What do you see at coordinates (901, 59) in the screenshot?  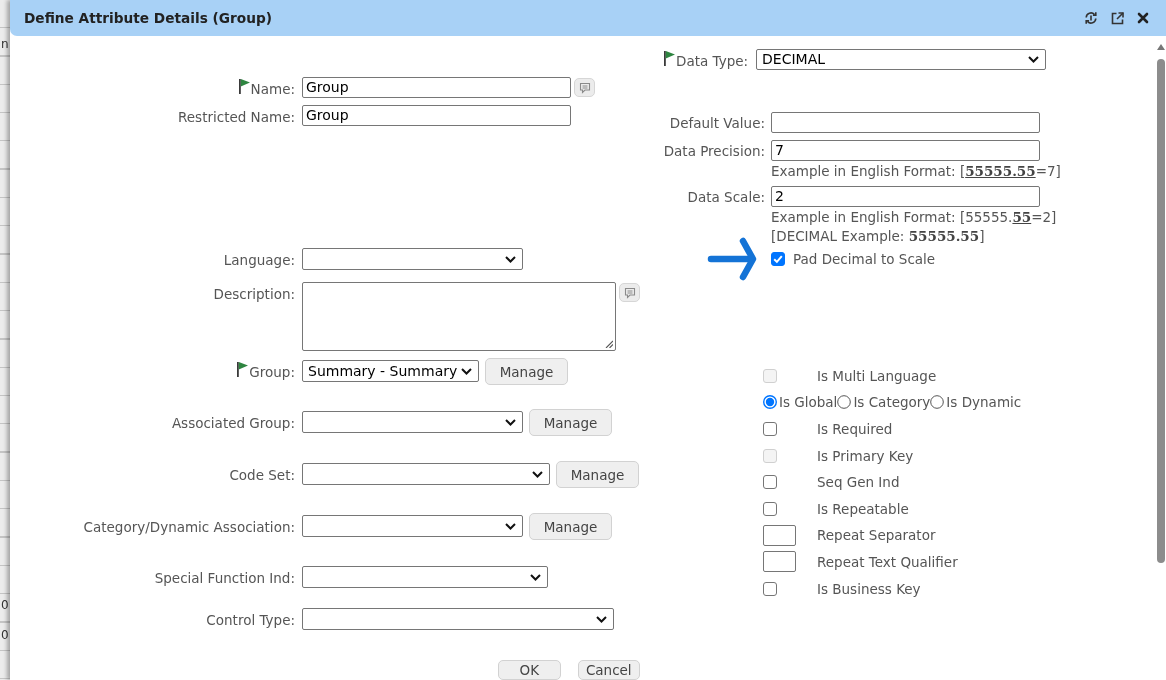 I see `dropdown-field: DECIMAL` at bounding box center [901, 59].